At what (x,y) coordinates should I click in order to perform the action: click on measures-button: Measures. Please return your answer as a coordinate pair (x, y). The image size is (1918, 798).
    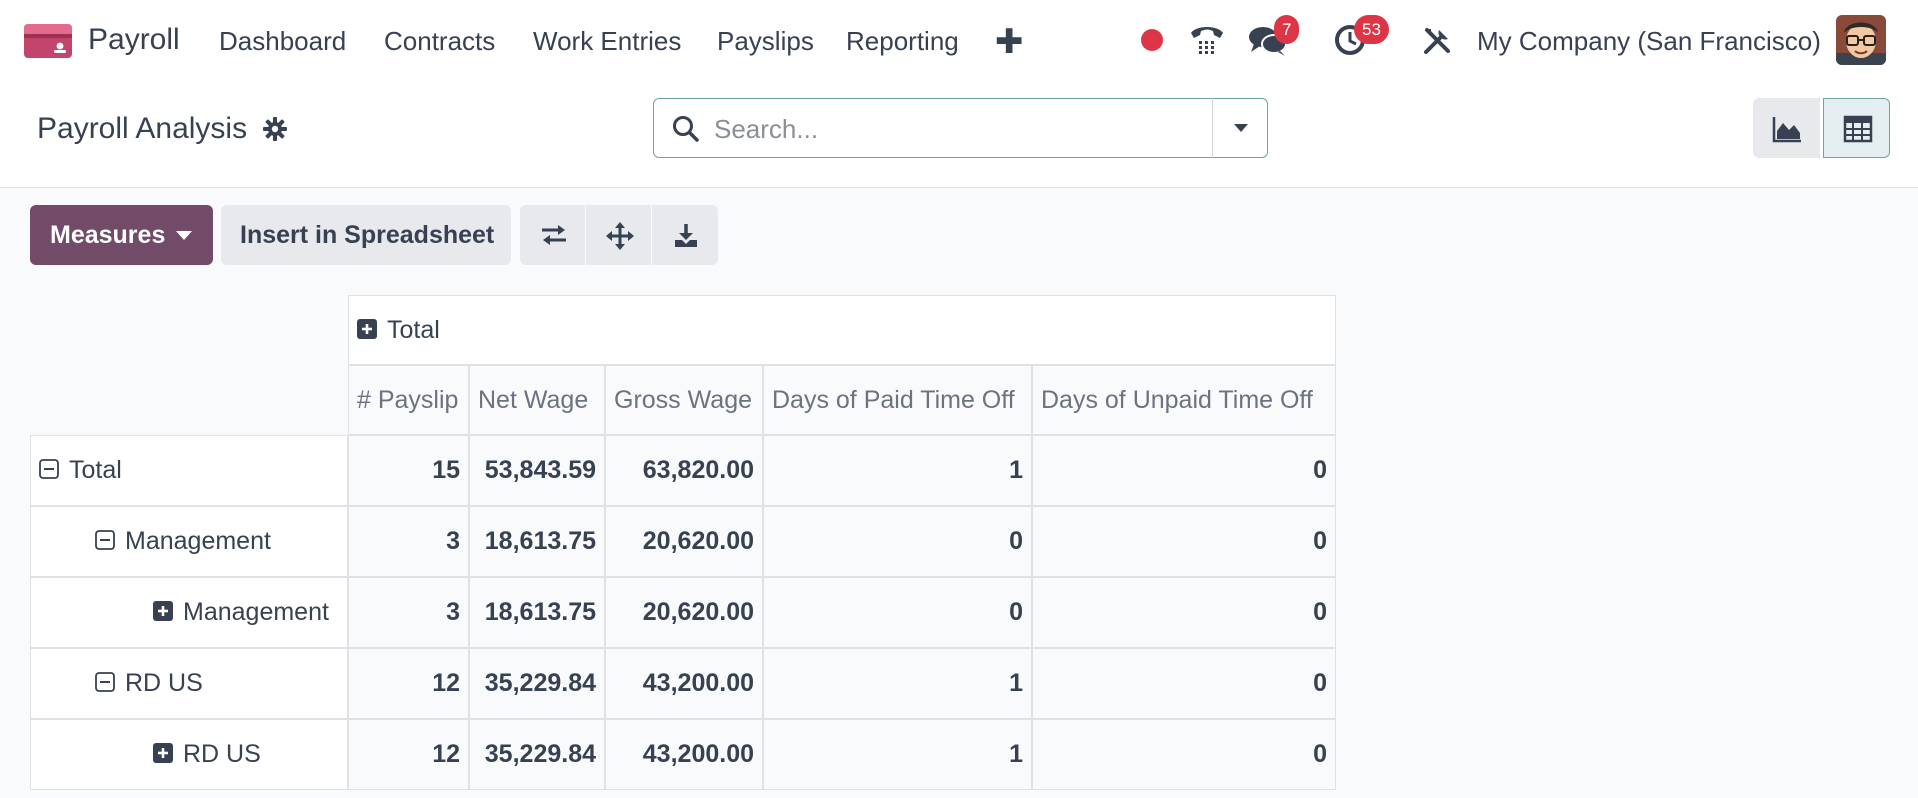
    Looking at the image, I should click on (121, 235).